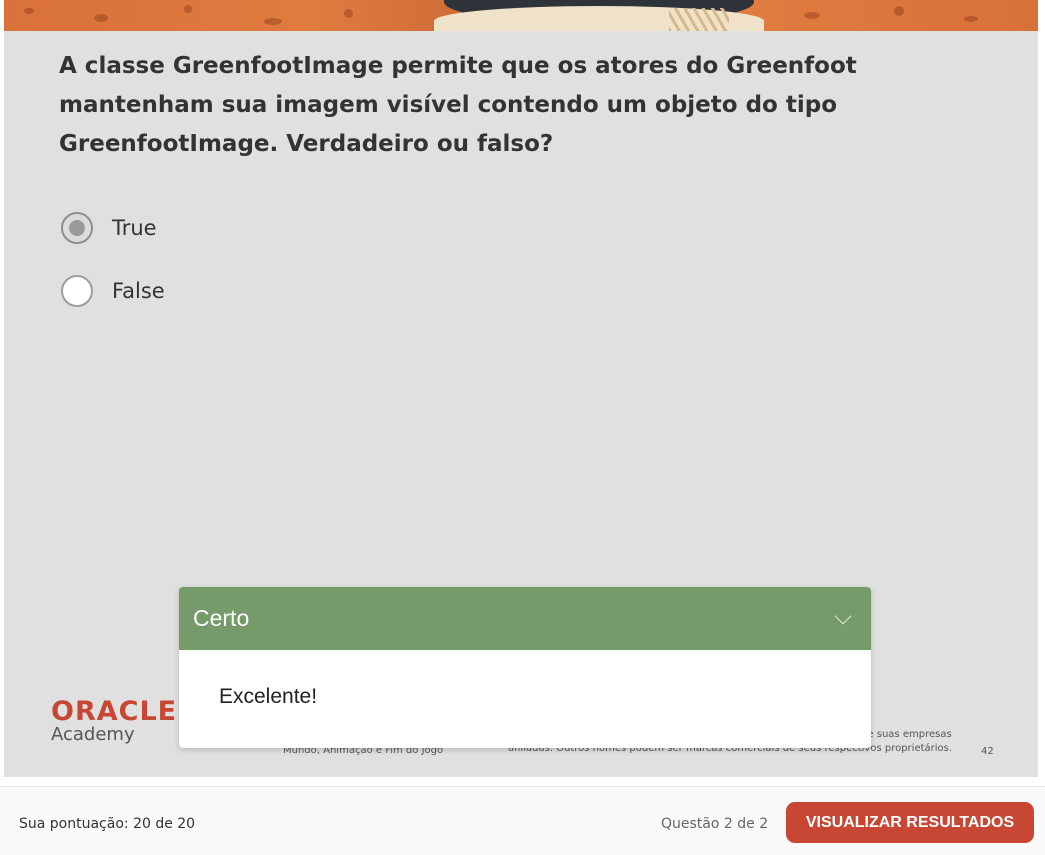 The width and height of the screenshot is (1045, 855). What do you see at coordinates (221, 618) in the screenshot?
I see `feedback-title: Certo` at bounding box center [221, 618].